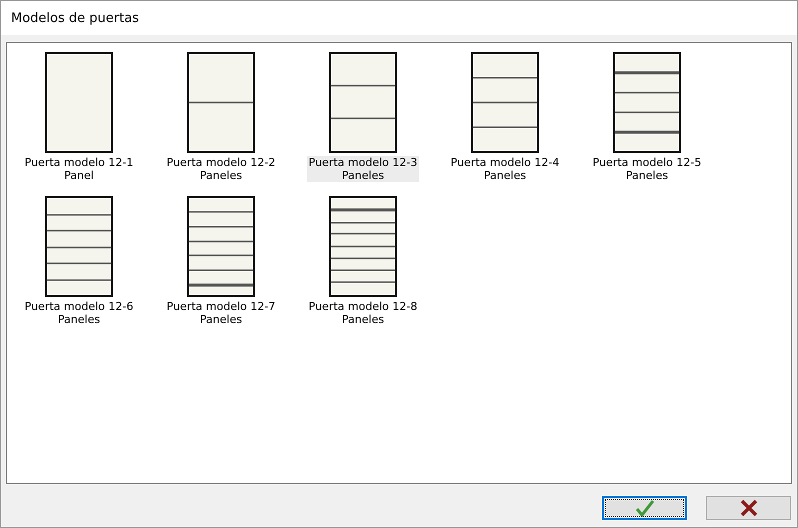 The height and width of the screenshot is (528, 798). I want to click on checkmark-icon, so click(644, 508).